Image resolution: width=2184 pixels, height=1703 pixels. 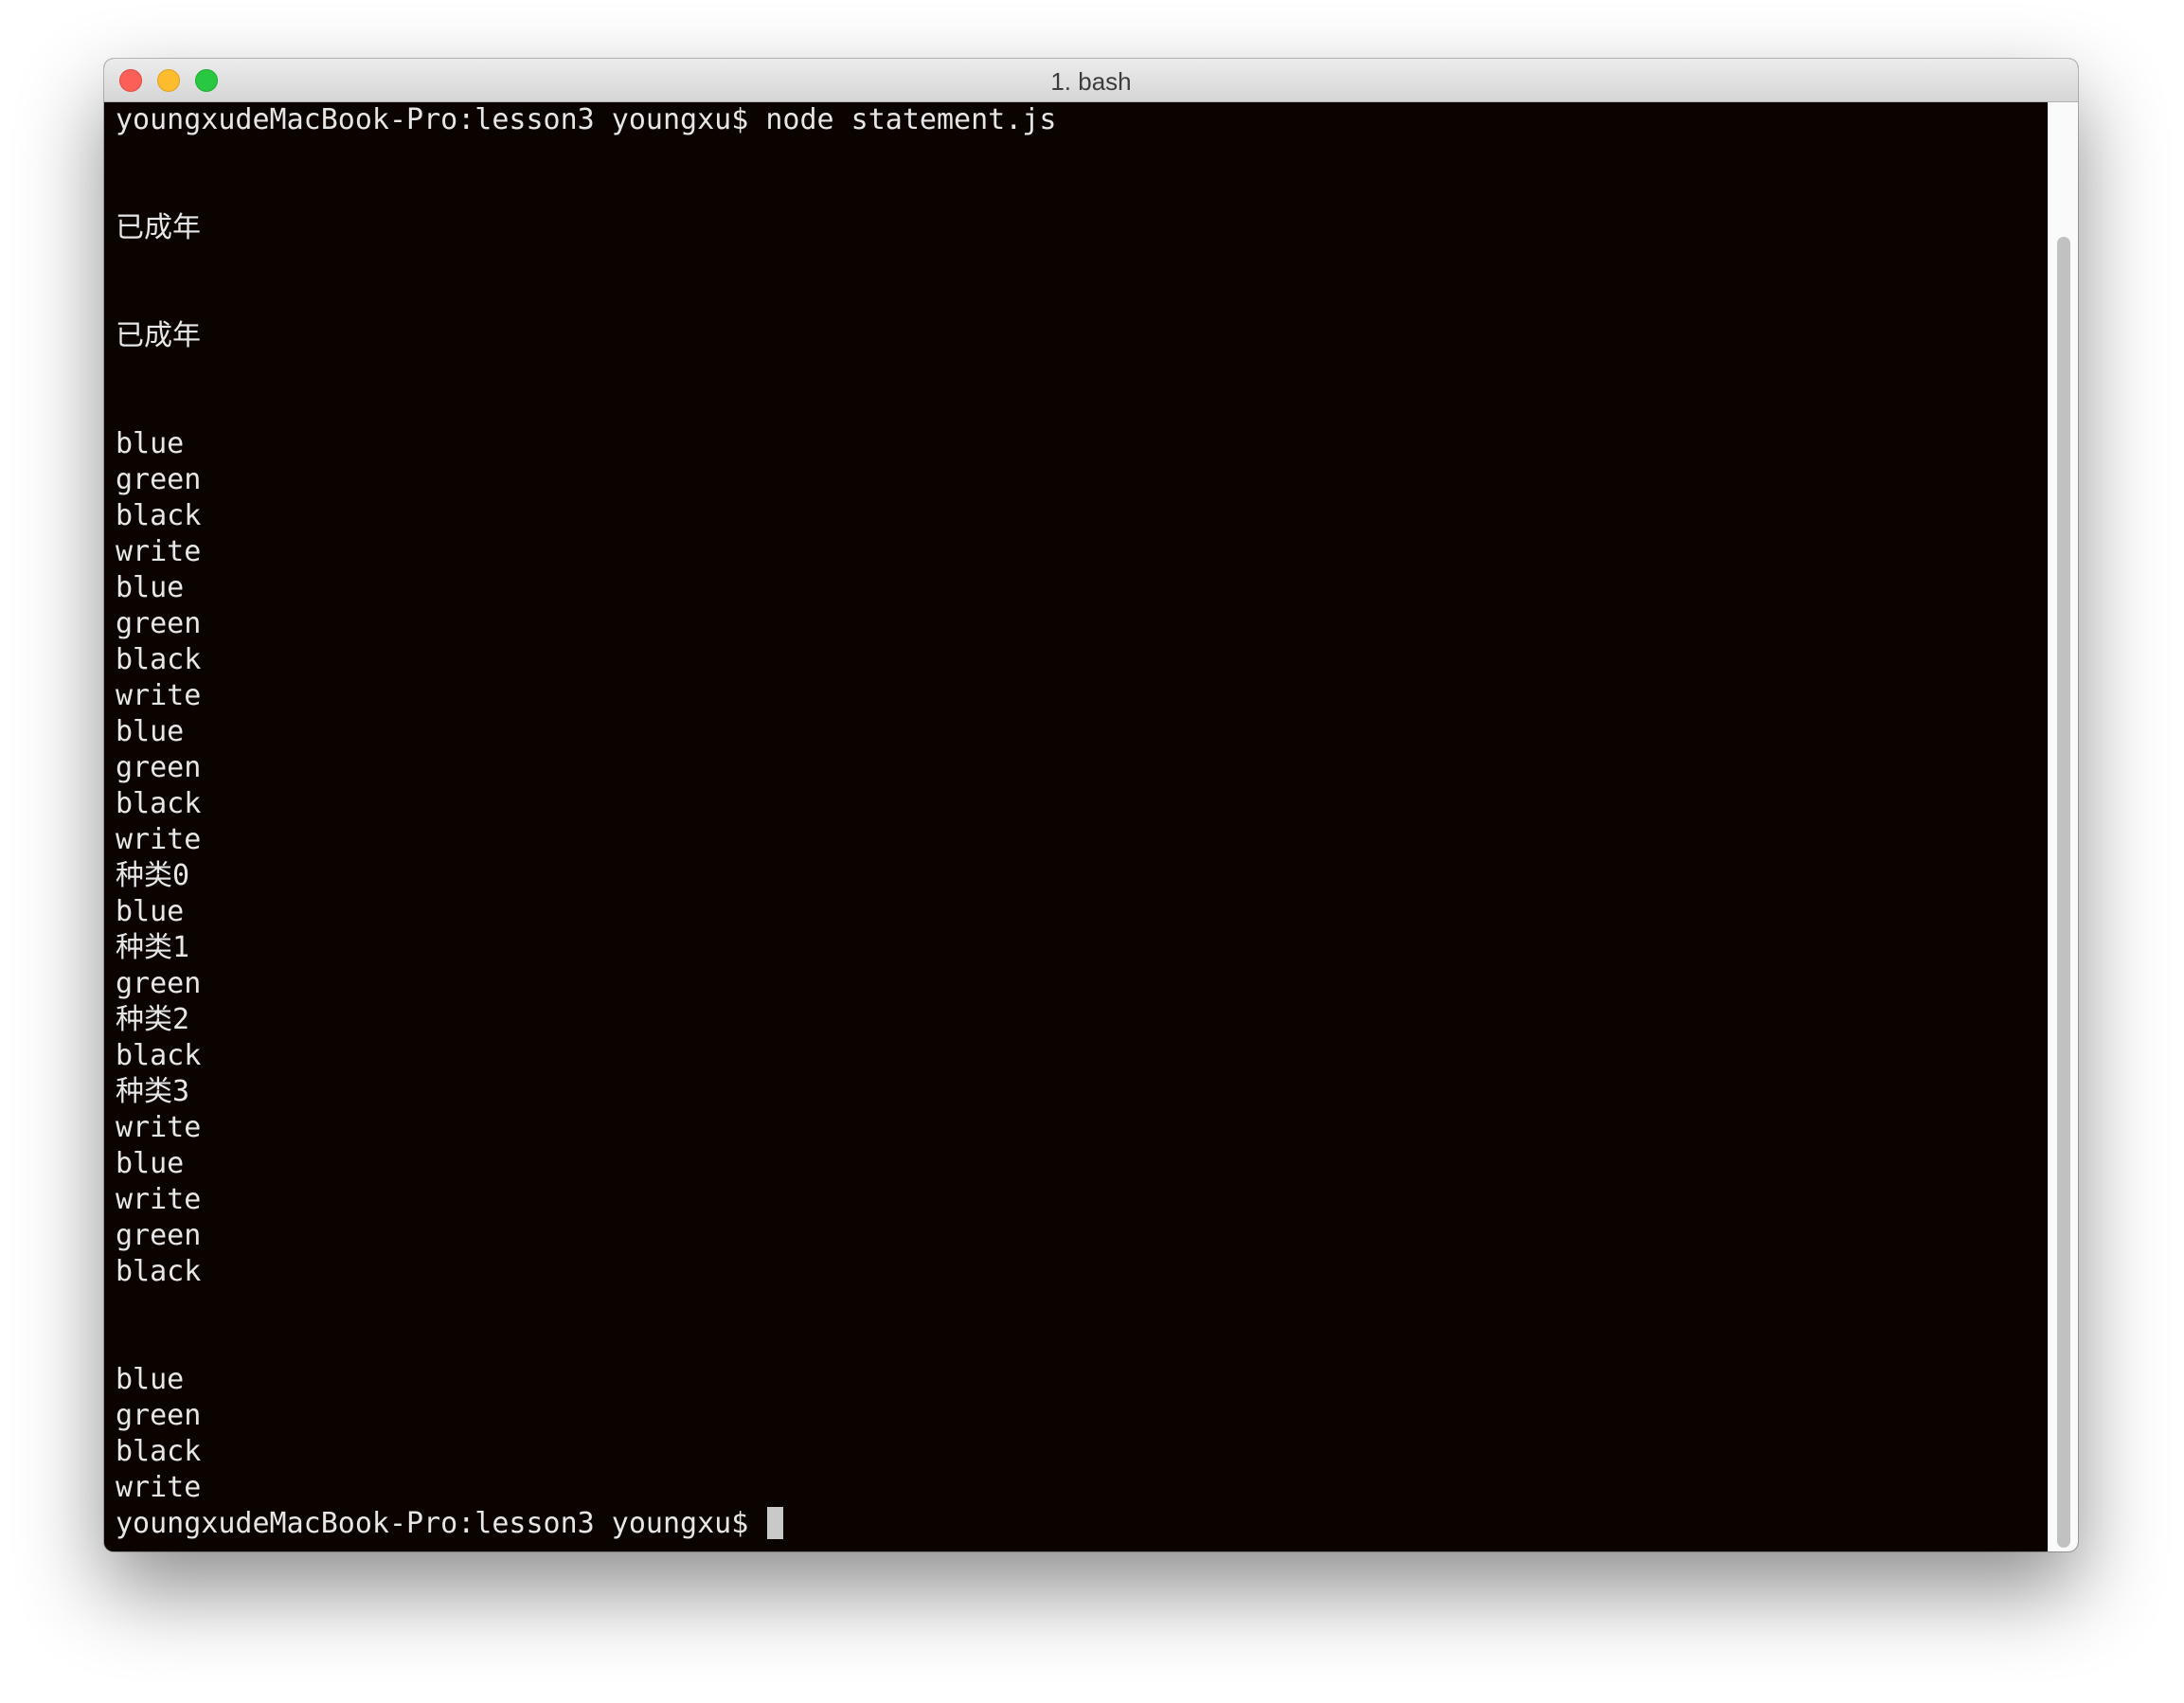 I want to click on output-line: 种类0, so click(x=153, y=875).